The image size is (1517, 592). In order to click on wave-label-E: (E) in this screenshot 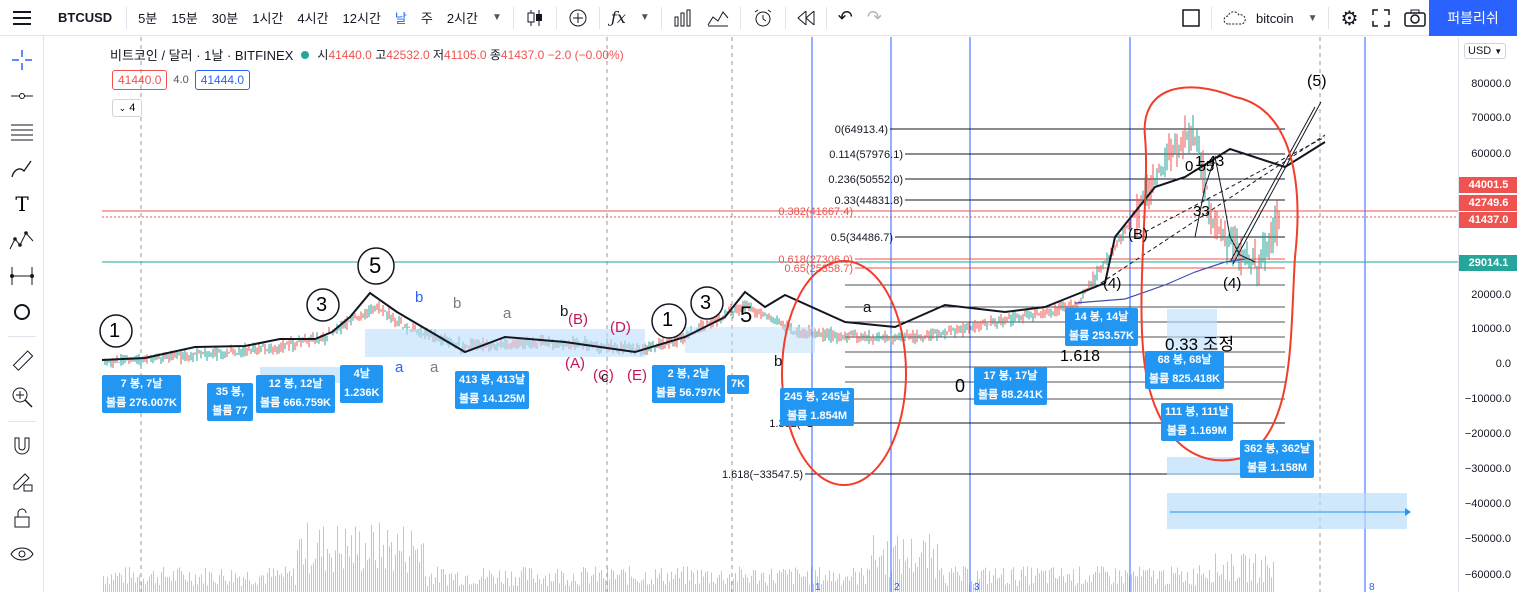, I will do `click(637, 375)`.